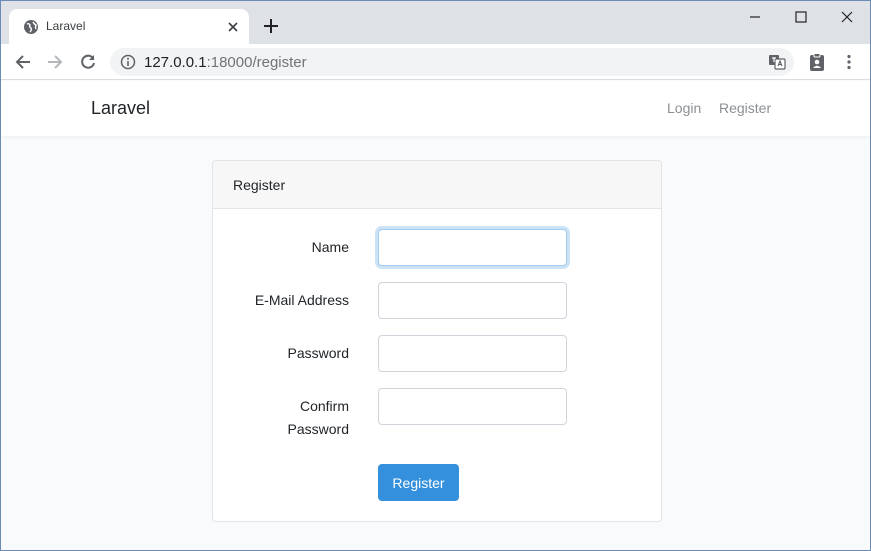 This screenshot has width=871, height=551. Describe the element at coordinates (684, 108) in the screenshot. I see `login-link: Login` at that location.